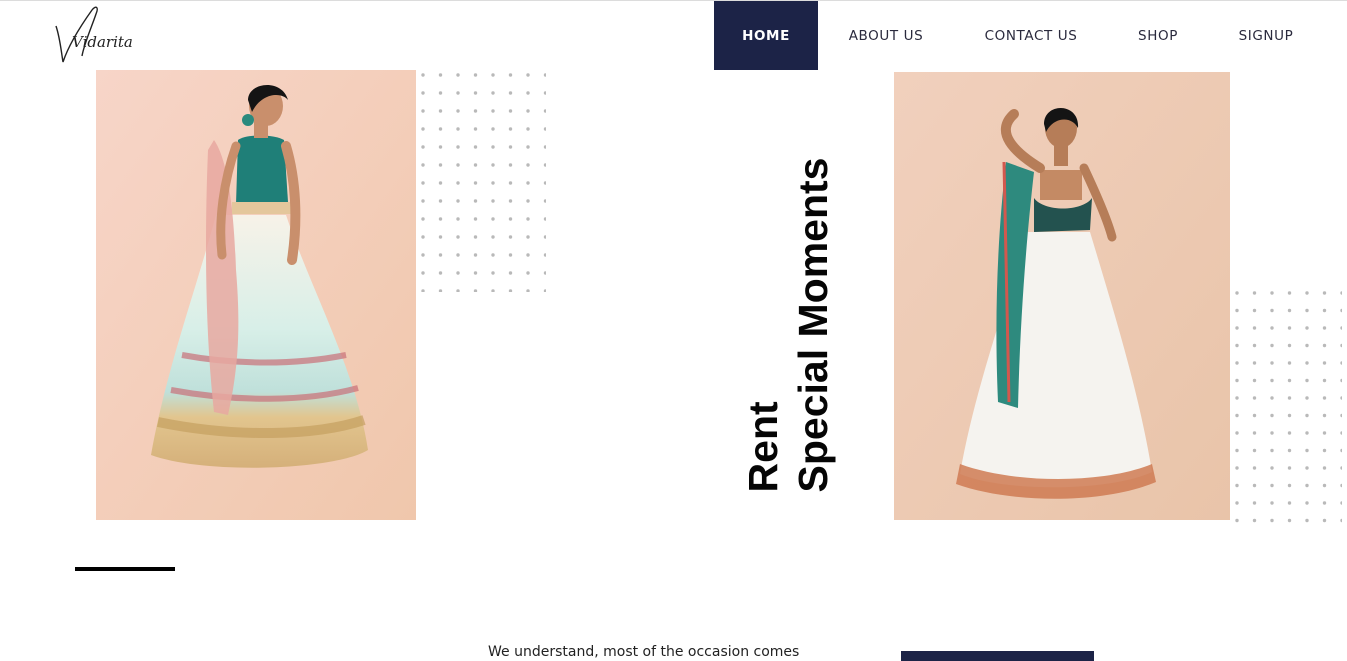 This screenshot has width=1347, height=661. I want to click on nav-home: HOME, so click(766, 35).